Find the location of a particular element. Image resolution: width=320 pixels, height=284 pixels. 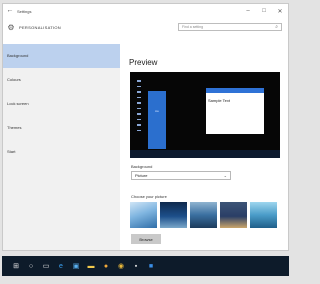

gear-icon: ⚙ is located at coordinates (11, 27).